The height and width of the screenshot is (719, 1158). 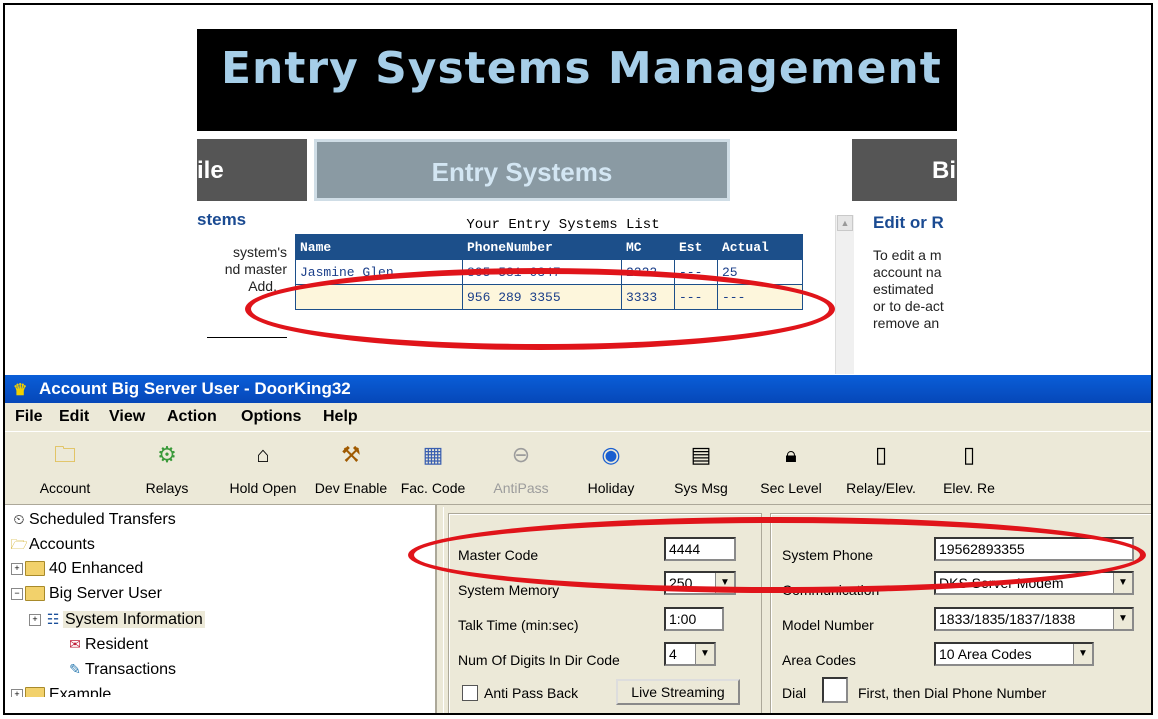 What do you see at coordinates (351, 488) in the screenshot?
I see `dev-enable-button-label: Dev Enable` at bounding box center [351, 488].